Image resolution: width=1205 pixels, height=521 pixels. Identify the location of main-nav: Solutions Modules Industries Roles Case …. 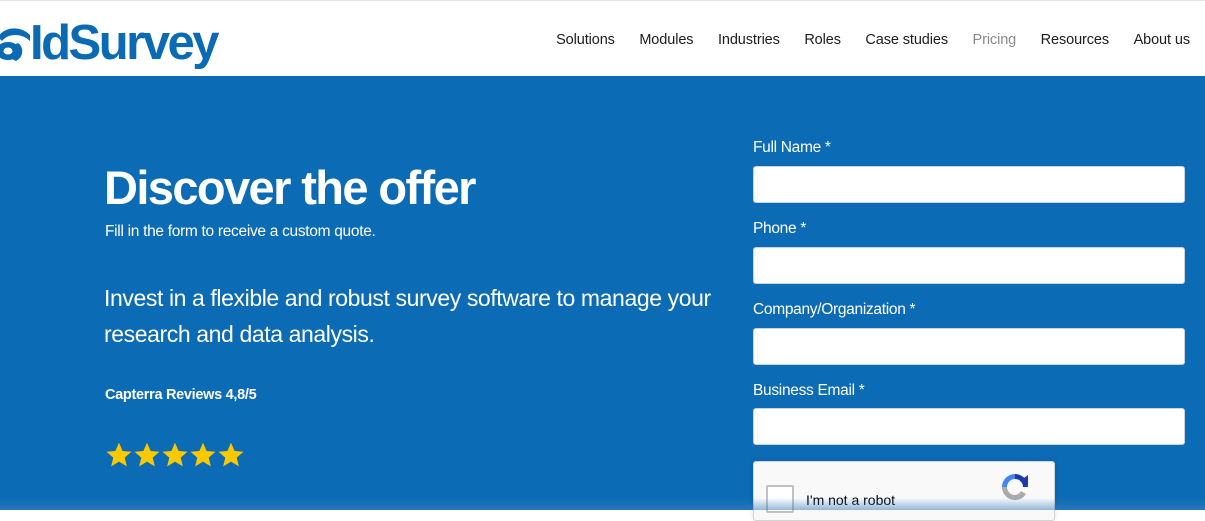
(861, 40).